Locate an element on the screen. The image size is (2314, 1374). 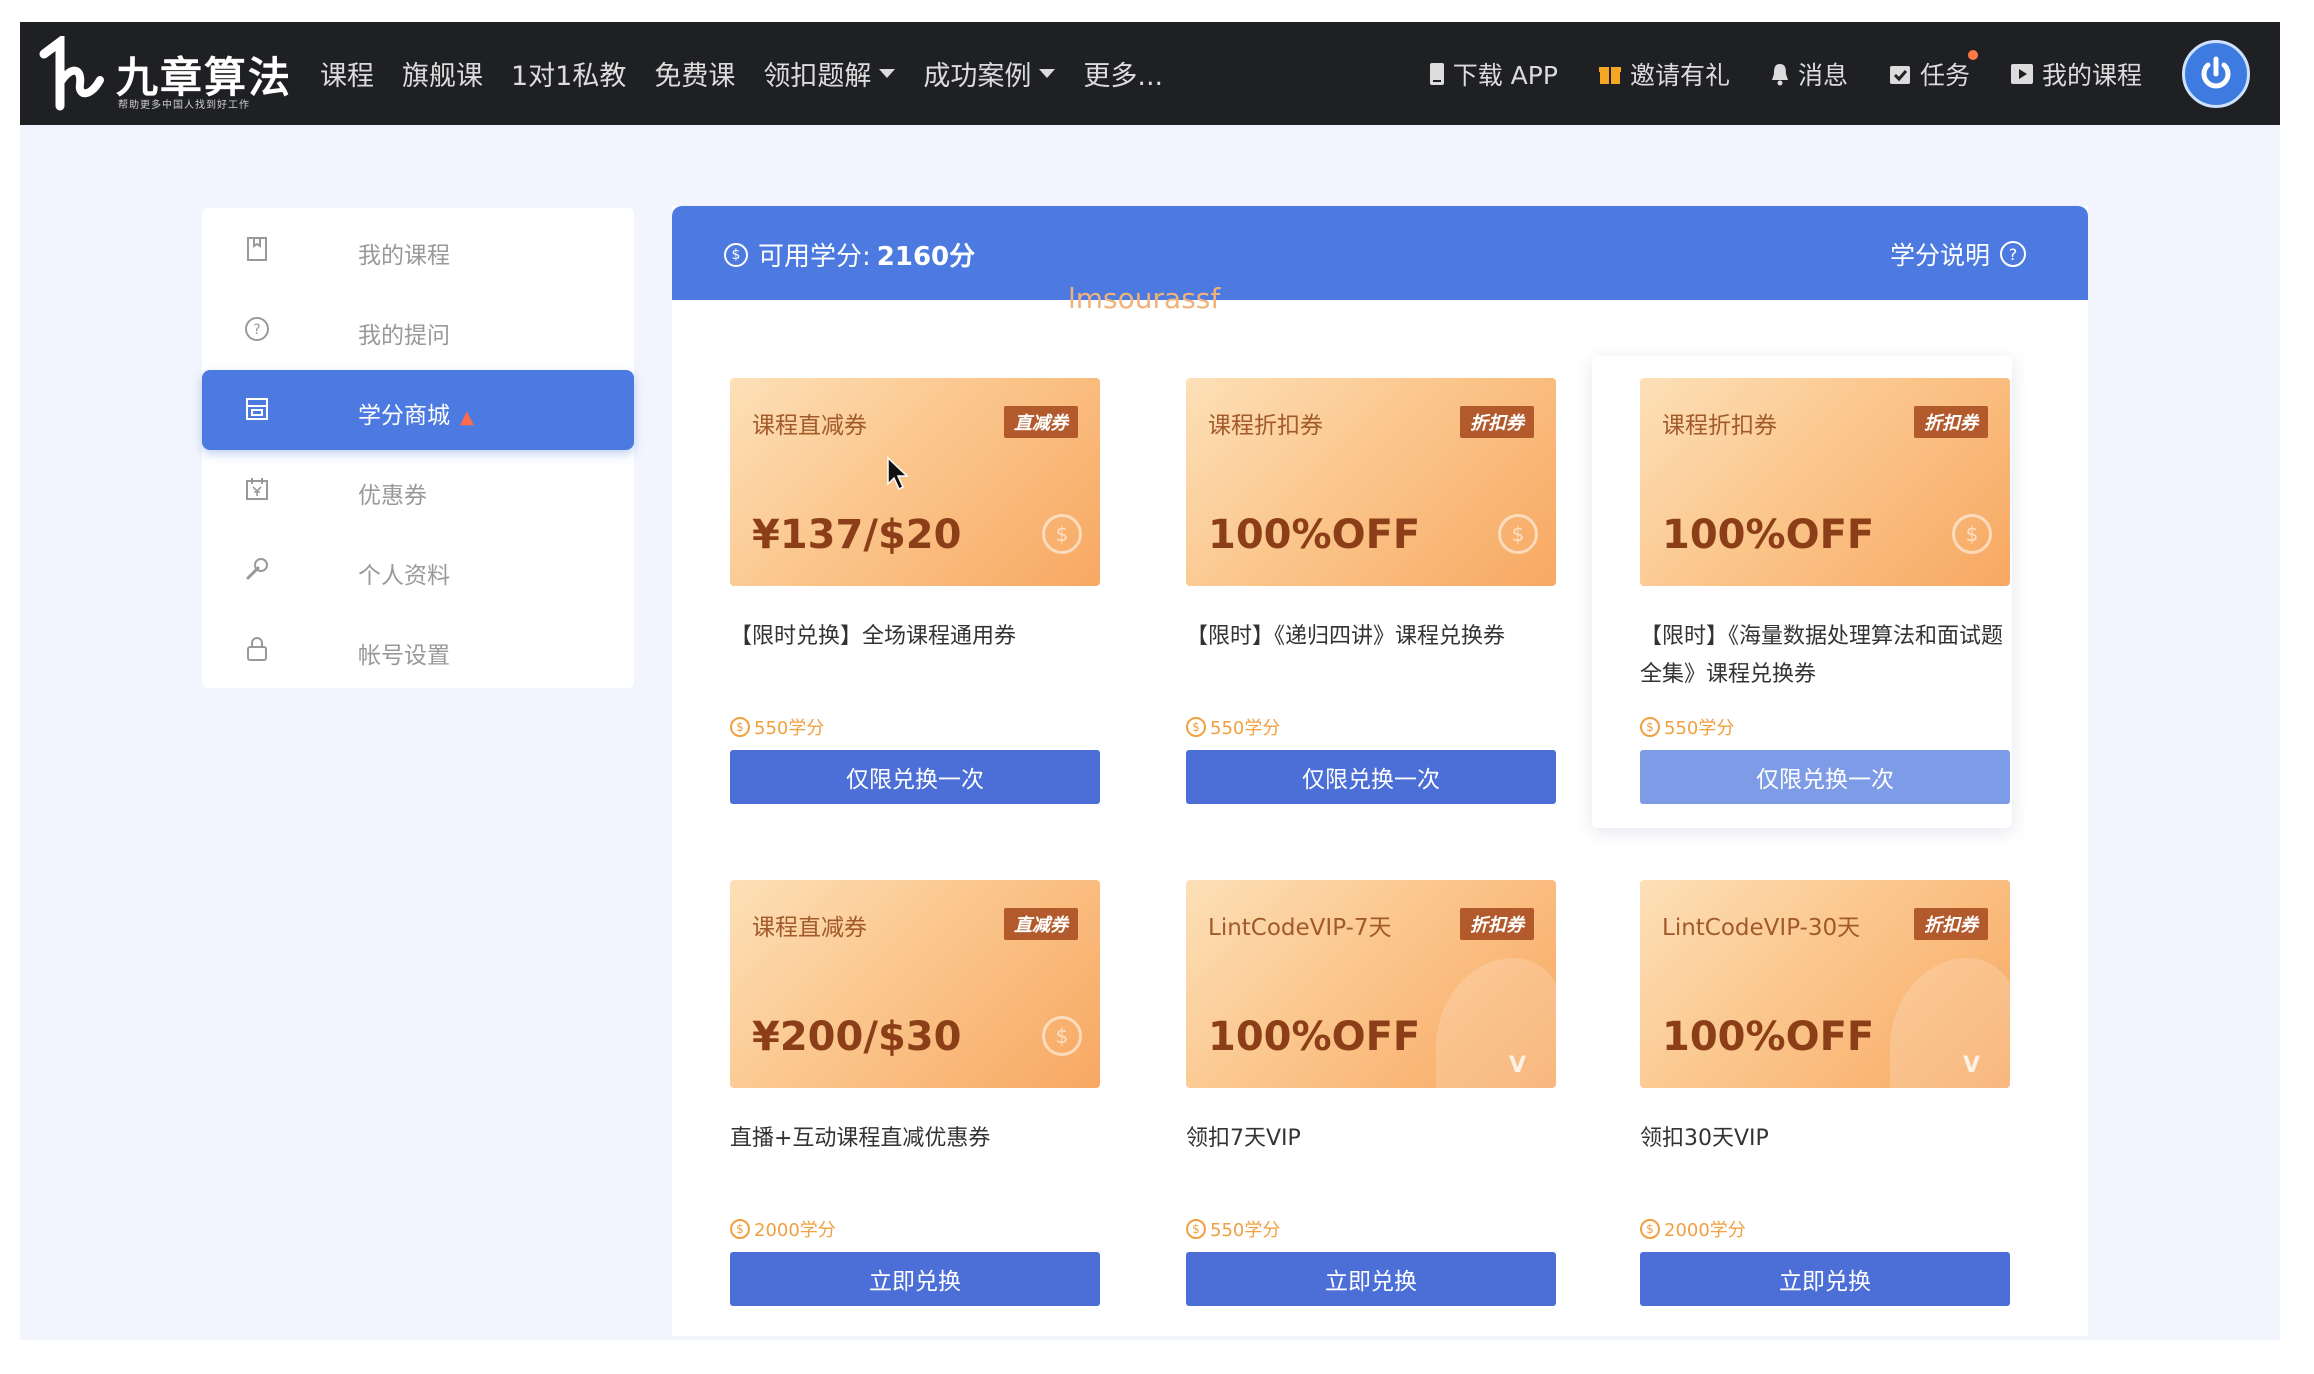
invite-link: 邀请有礼 is located at coordinates (1664, 74).